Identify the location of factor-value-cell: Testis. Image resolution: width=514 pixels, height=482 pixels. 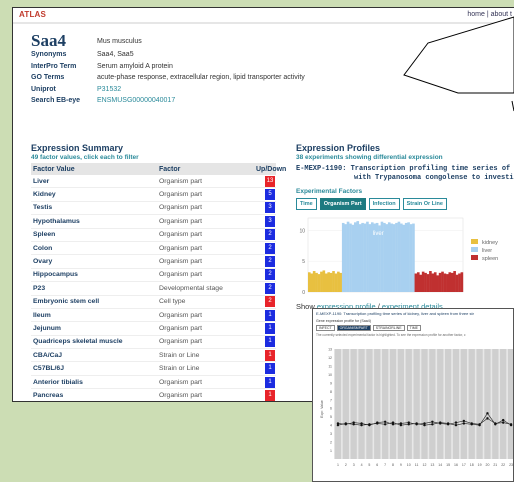
(95, 207).